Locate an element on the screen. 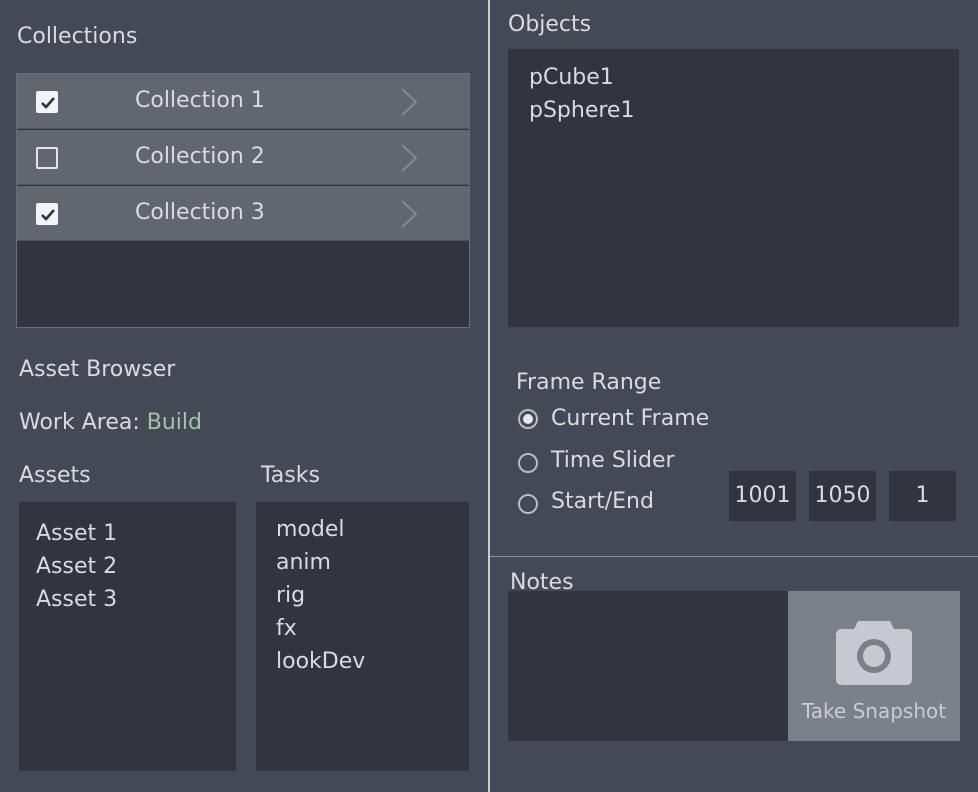  collection-row-3: Collection 3 is located at coordinates (243, 213).